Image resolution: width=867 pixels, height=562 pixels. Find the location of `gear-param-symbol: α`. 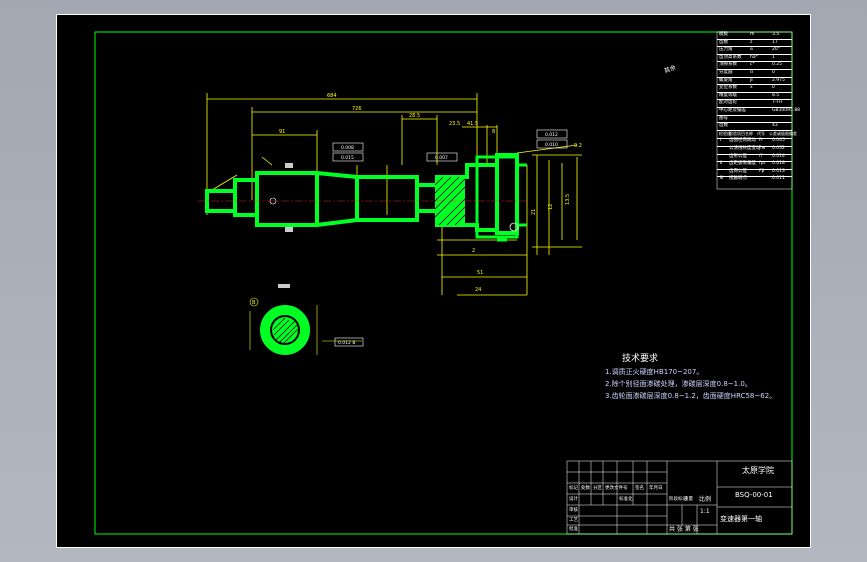

gear-param-symbol: α is located at coordinates (751, 50).